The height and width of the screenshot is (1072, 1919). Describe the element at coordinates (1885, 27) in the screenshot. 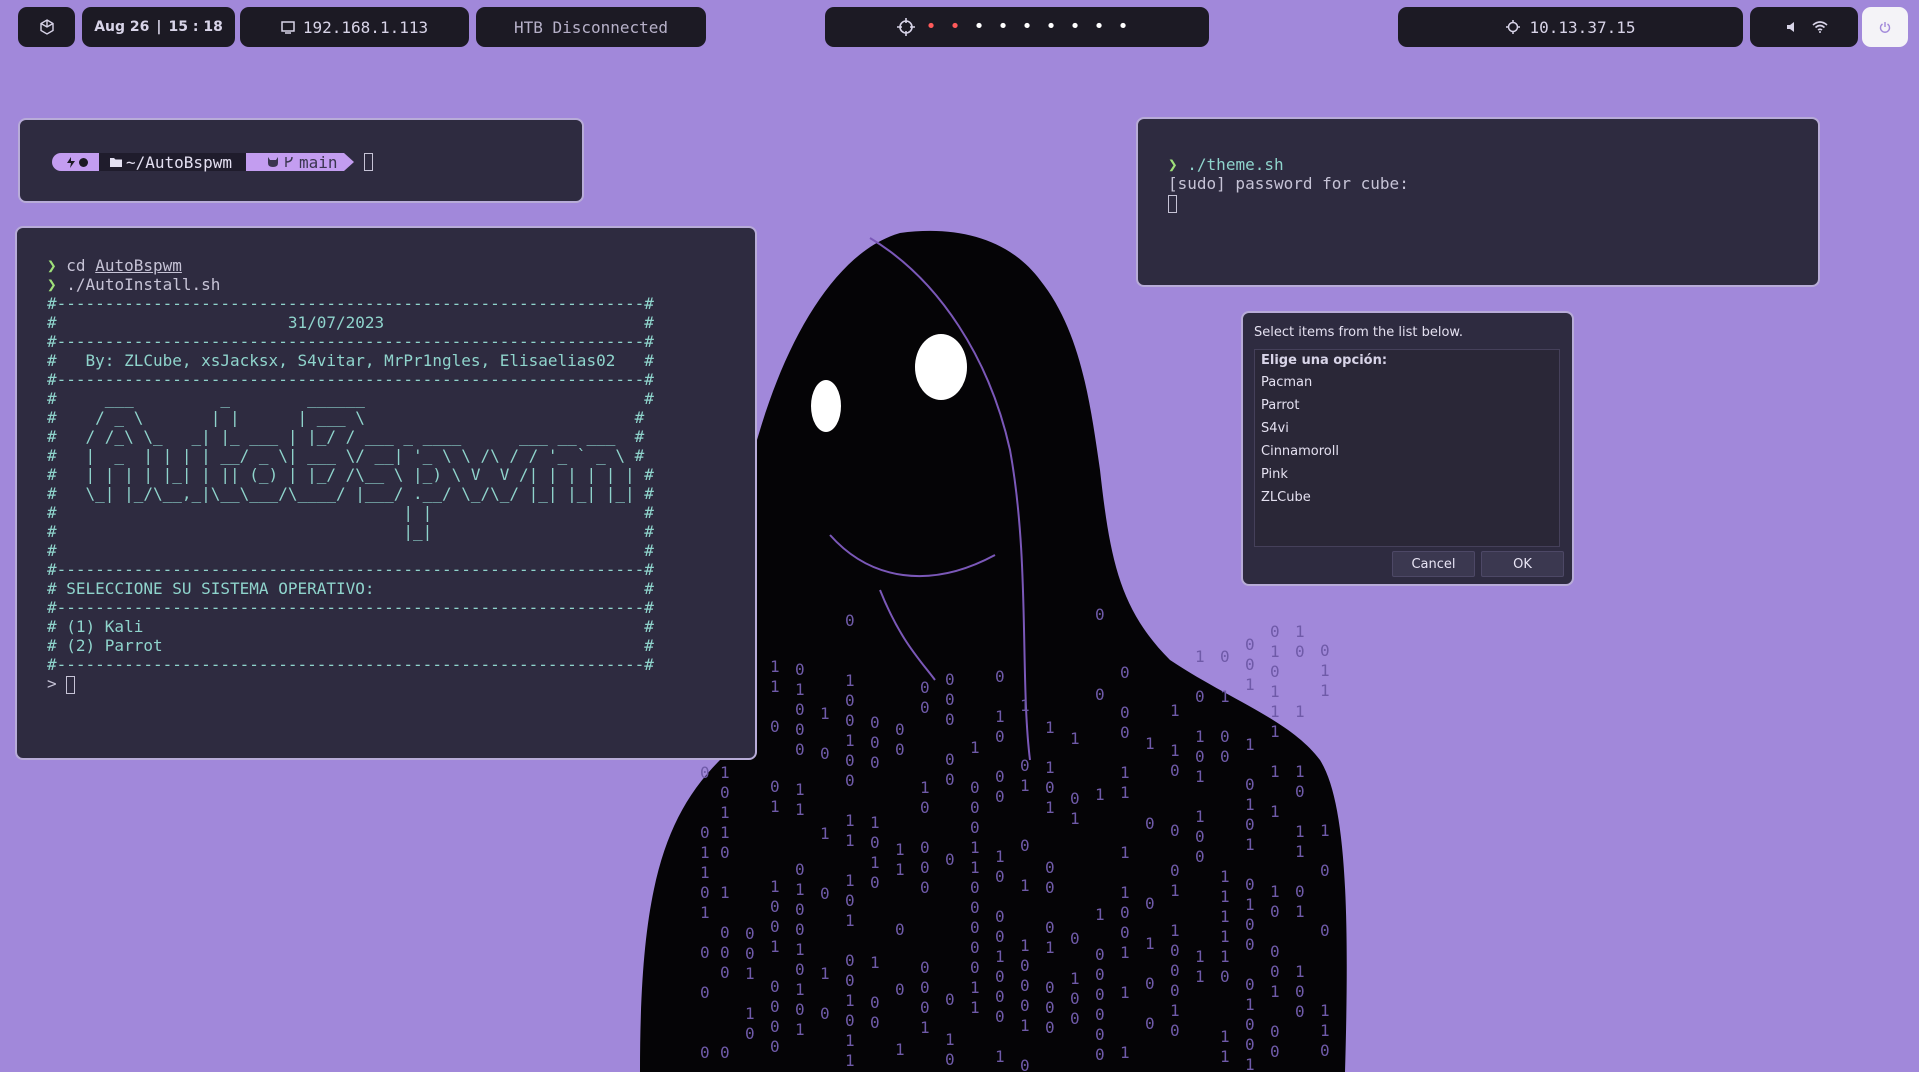

I see `power-button` at that location.